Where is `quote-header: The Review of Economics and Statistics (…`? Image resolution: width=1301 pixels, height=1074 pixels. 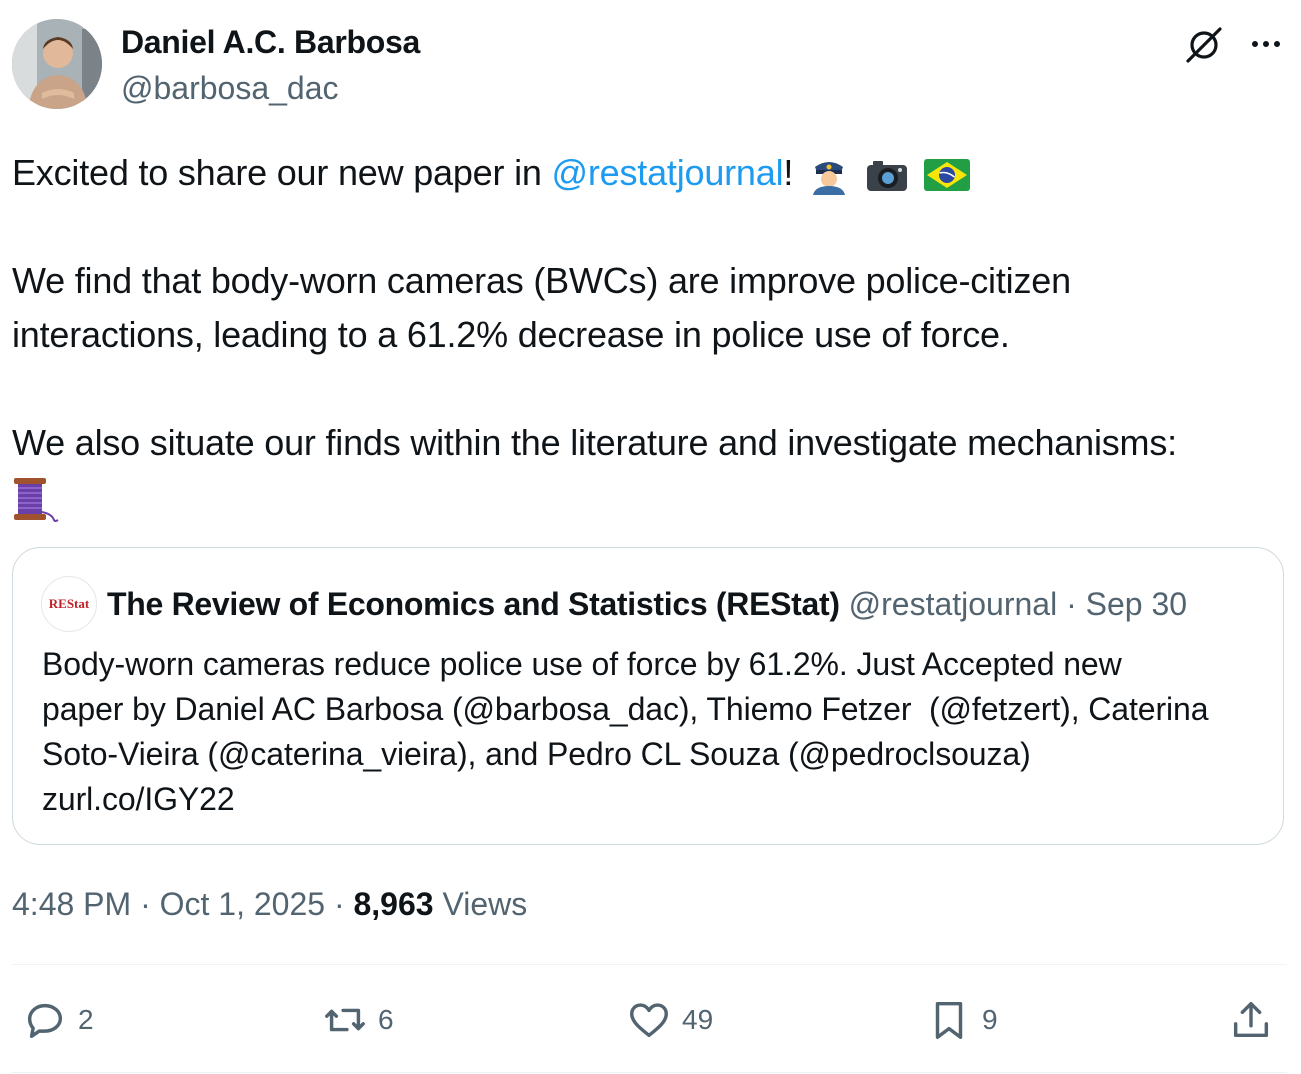 quote-header: The Review of Economics and Statistics (… is located at coordinates (647, 604).